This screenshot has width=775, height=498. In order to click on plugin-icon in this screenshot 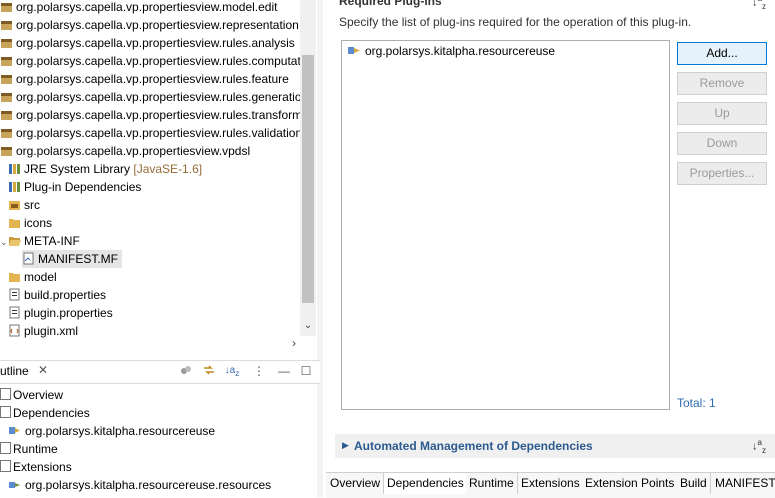, I will do `click(355, 52)`.